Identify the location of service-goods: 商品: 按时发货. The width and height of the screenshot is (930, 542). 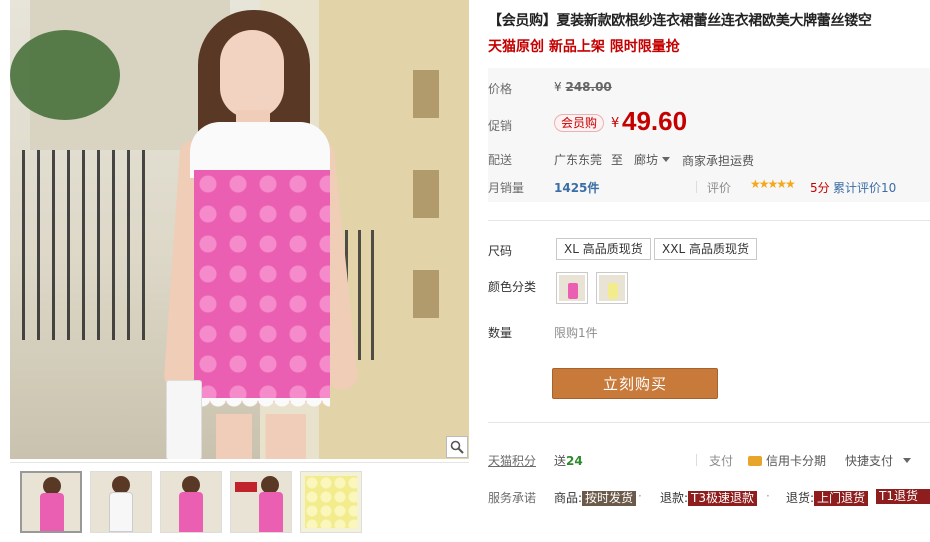
(595, 497).